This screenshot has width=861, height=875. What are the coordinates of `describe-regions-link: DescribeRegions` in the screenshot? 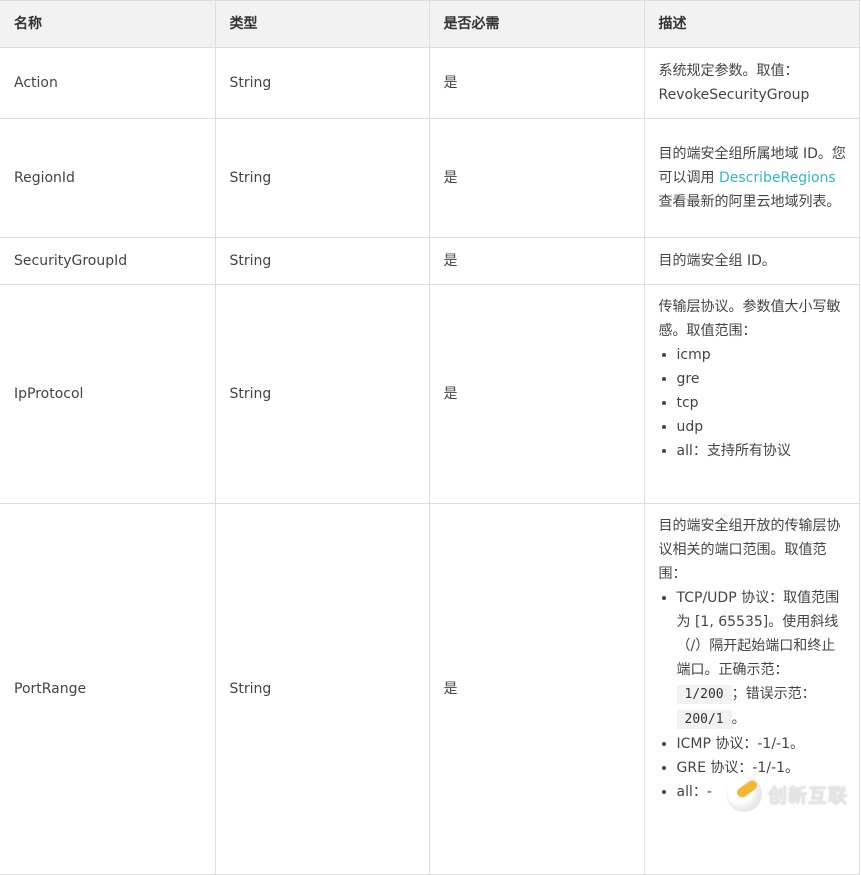 It's located at (777, 178).